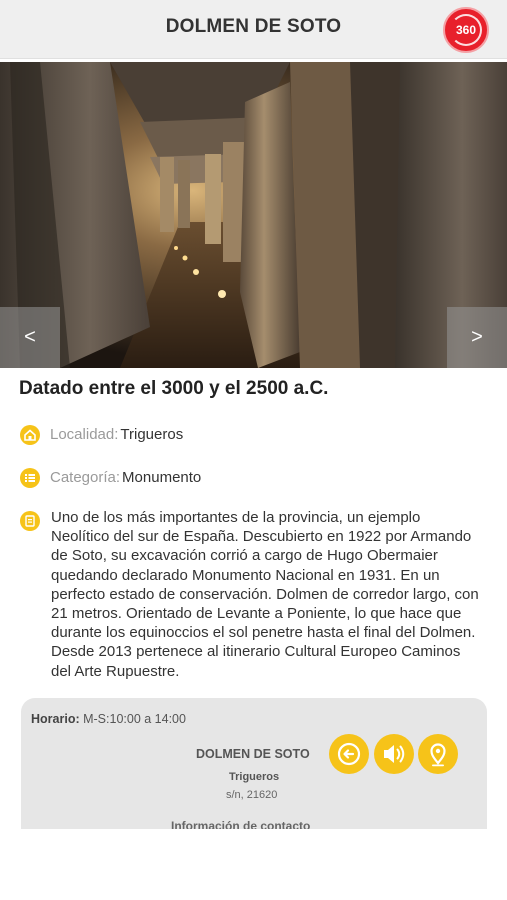 The height and width of the screenshot is (900, 507). I want to click on speaker-icon, so click(394, 754).